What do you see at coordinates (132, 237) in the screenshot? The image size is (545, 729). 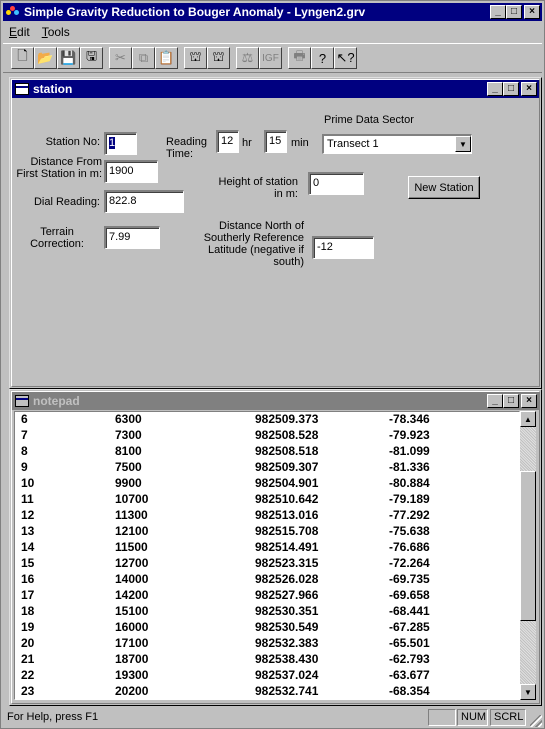 I see `terrain-input: 7.99` at bounding box center [132, 237].